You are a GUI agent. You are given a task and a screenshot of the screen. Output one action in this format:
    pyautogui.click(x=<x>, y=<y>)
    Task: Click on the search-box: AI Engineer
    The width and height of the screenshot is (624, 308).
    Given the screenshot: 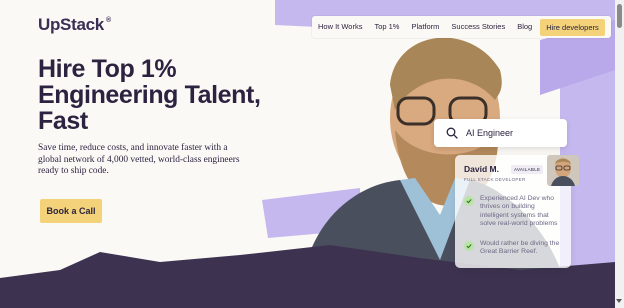 What is the action you would take?
    pyautogui.click(x=500, y=133)
    